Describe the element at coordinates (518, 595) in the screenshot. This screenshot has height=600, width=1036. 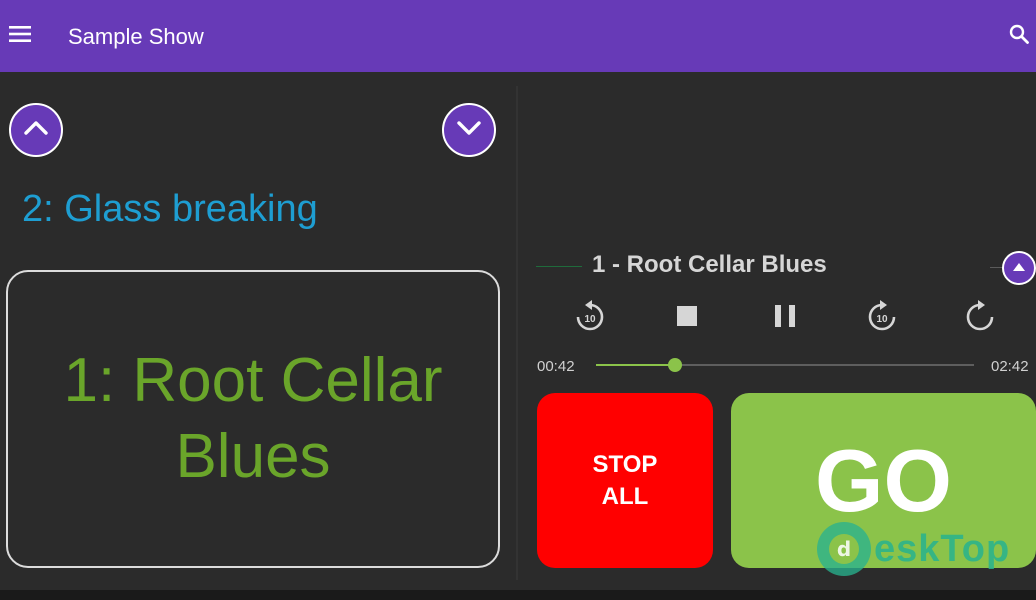
I see `bottom-strip` at that location.